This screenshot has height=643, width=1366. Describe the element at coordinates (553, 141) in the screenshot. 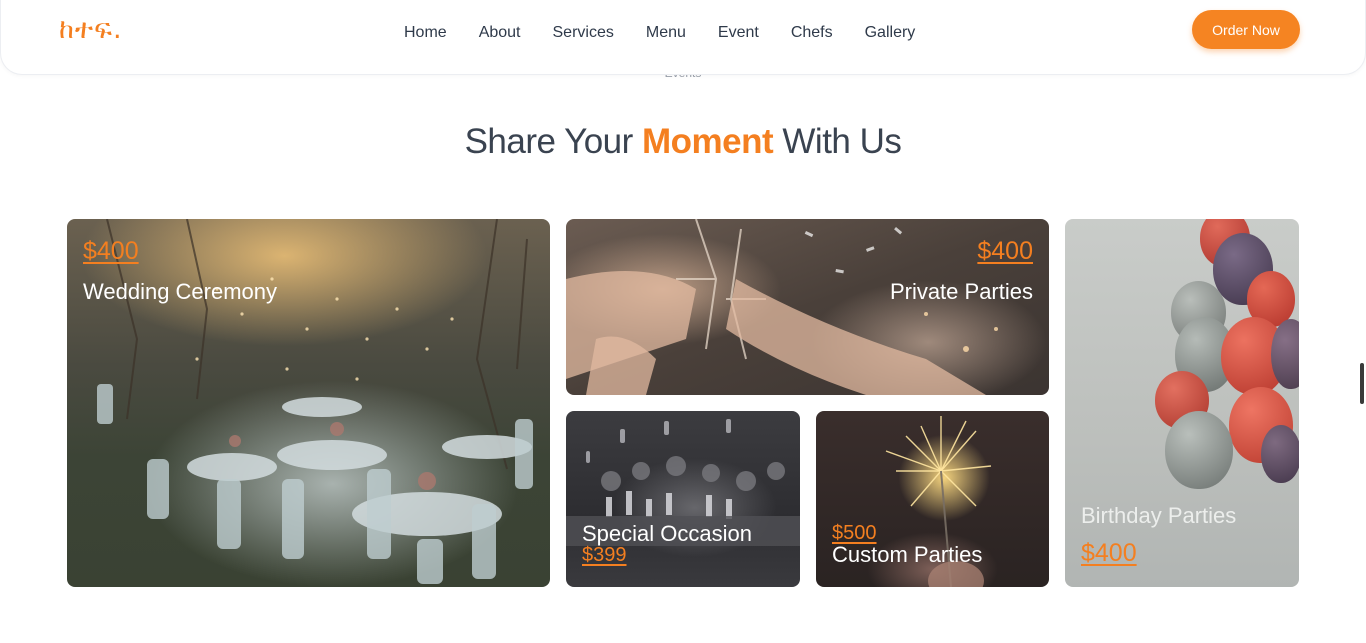

I see `title-pre: Share Your` at that location.